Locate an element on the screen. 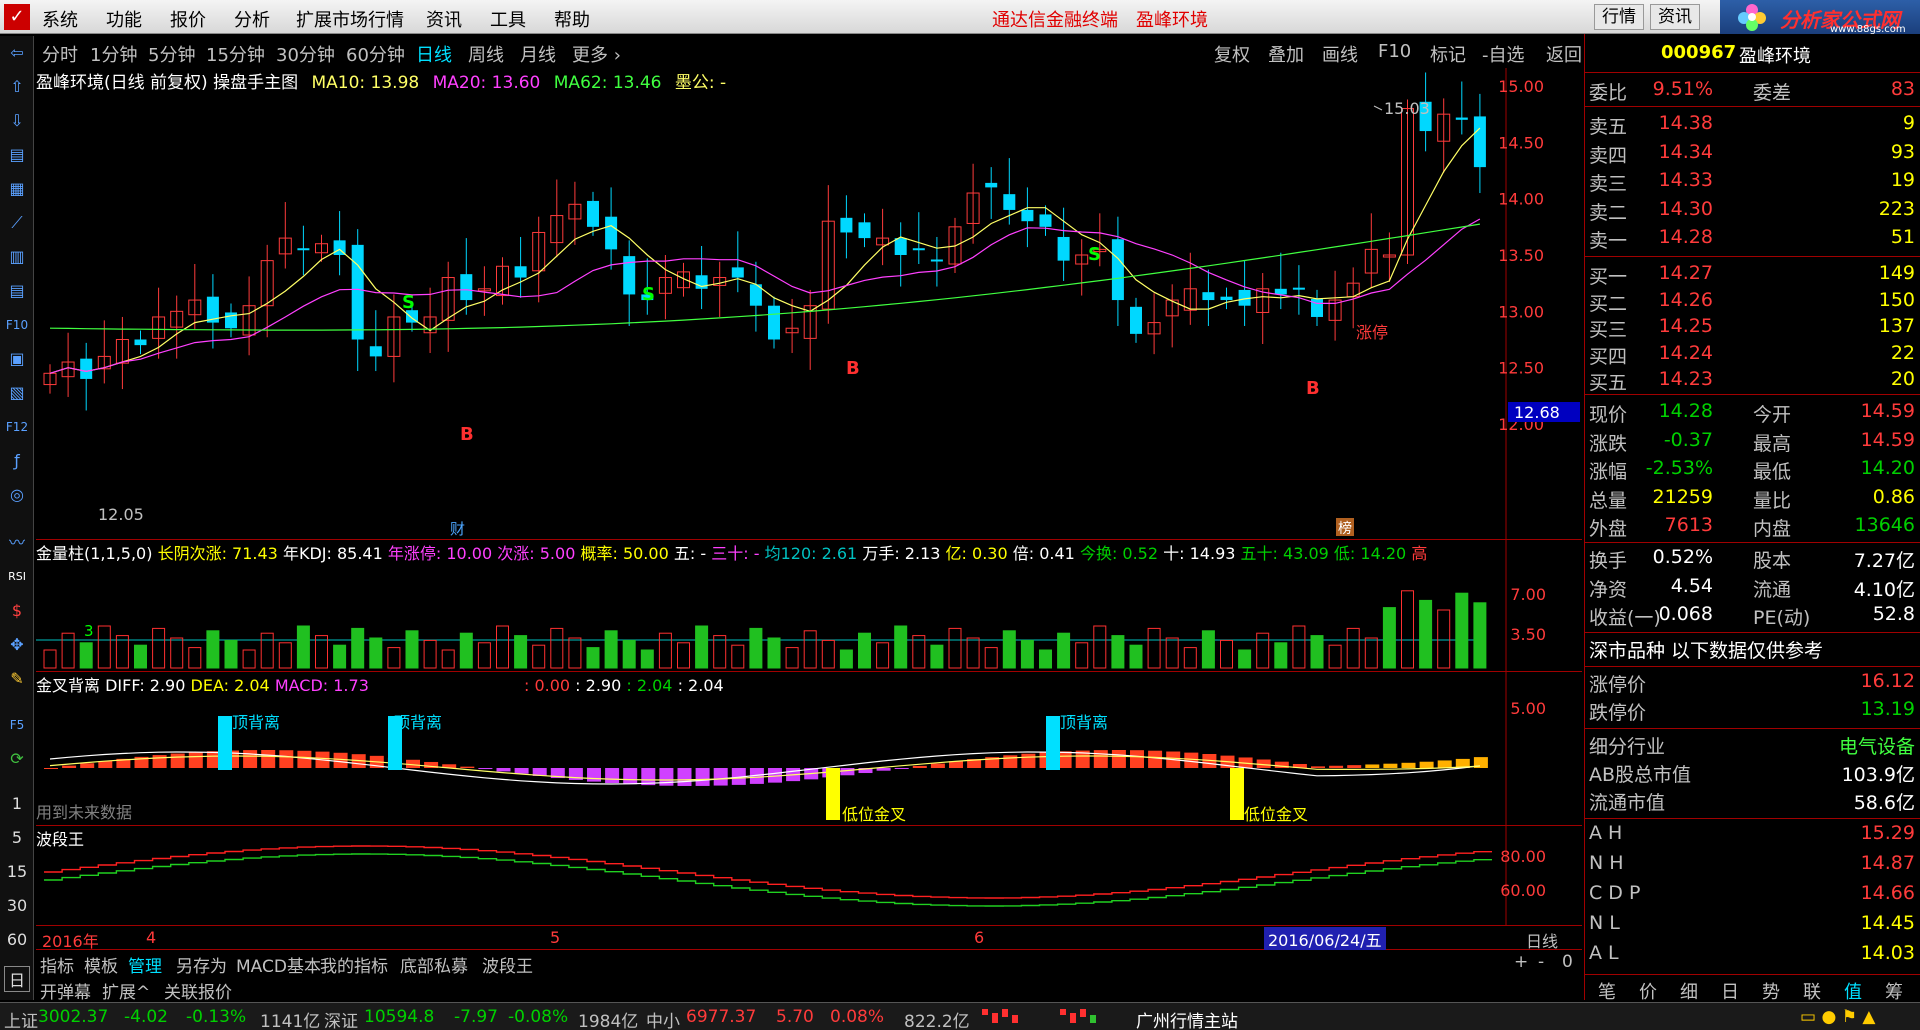  quote-tab: 值 is located at coordinates (1853, 991).